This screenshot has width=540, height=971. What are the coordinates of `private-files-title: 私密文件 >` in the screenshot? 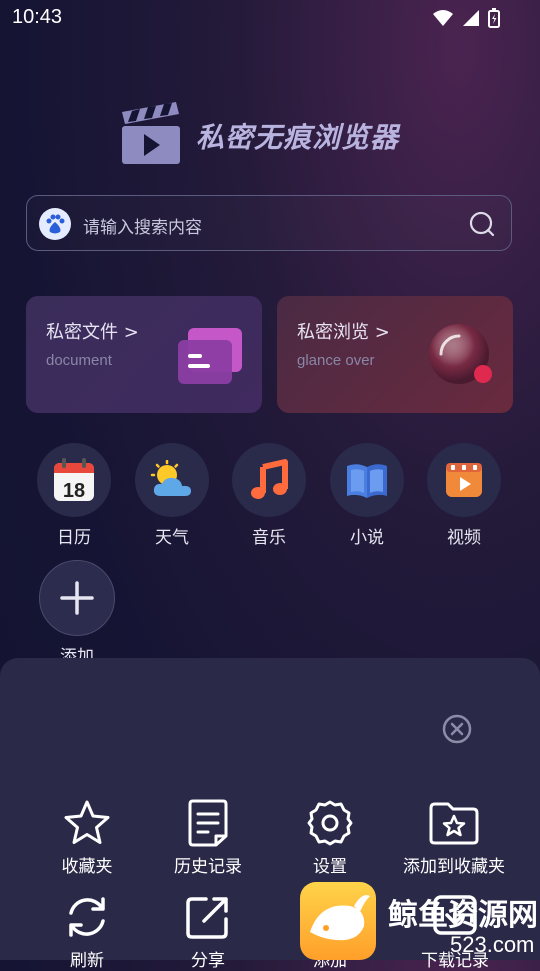 It's located at (92, 332).